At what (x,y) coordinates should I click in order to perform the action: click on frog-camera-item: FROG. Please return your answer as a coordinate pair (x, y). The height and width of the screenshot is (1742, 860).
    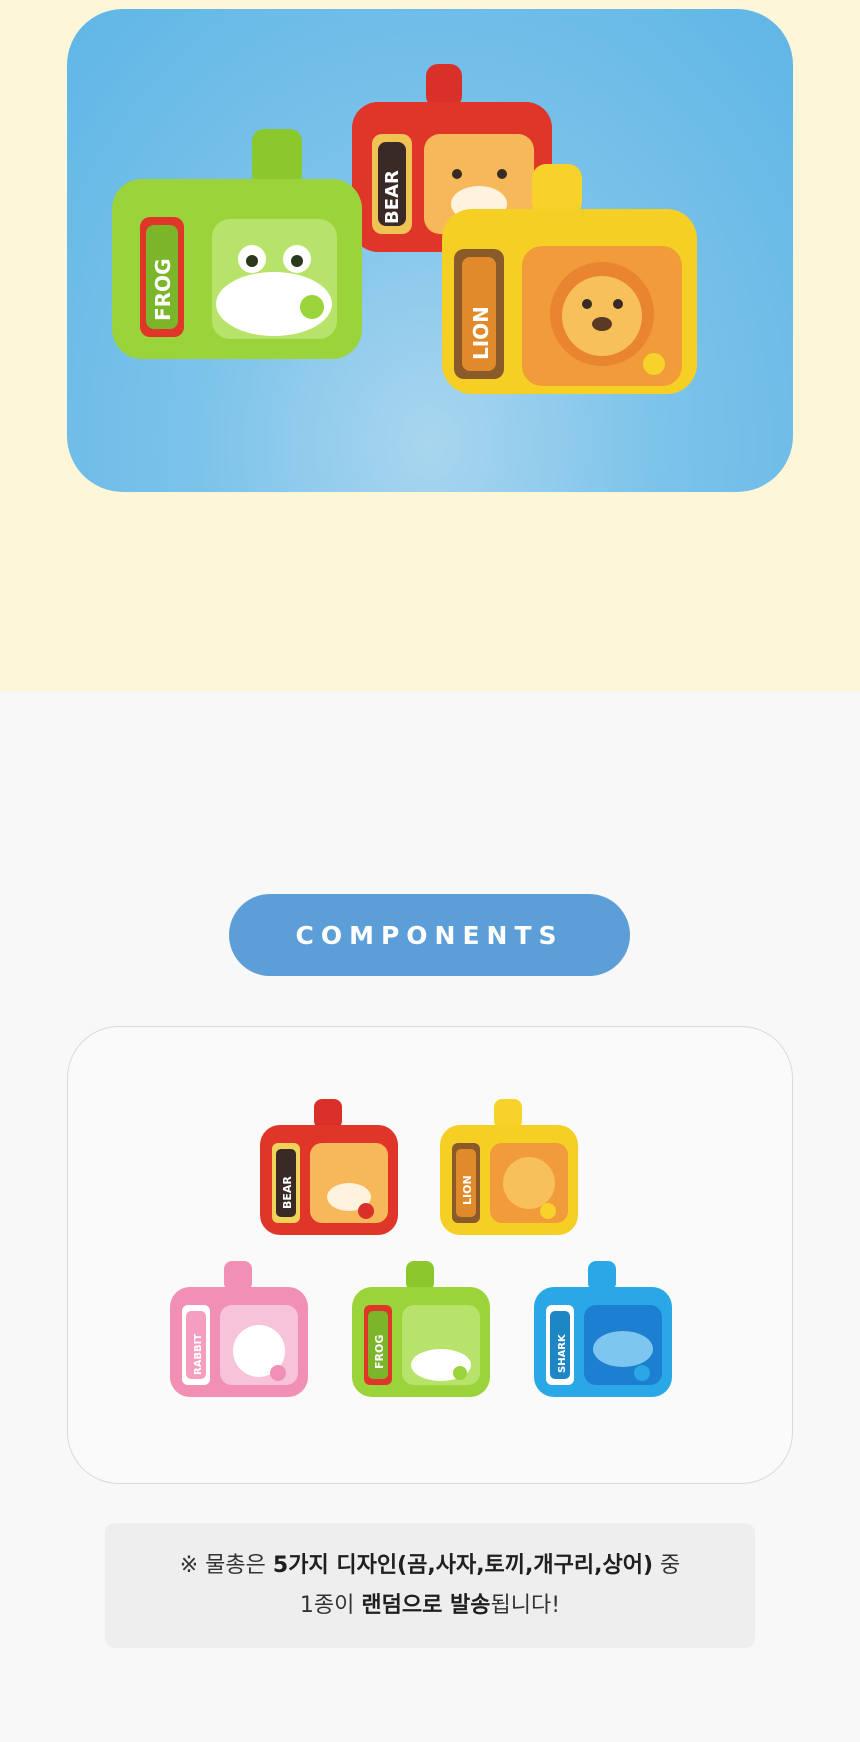
    Looking at the image, I should click on (421, 1329).